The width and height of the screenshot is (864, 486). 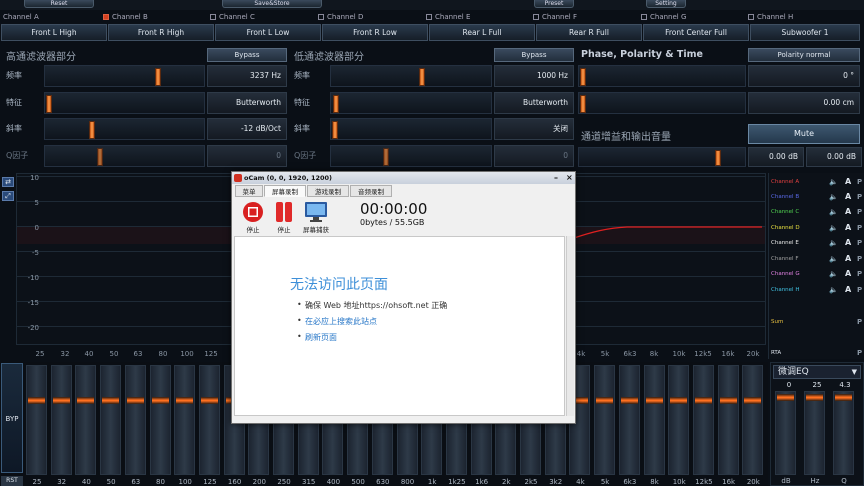 What do you see at coordinates (285, 191) in the screenshot?
I see `tab-screen-record: 屏幕录制` at bounding box center [285, 191].